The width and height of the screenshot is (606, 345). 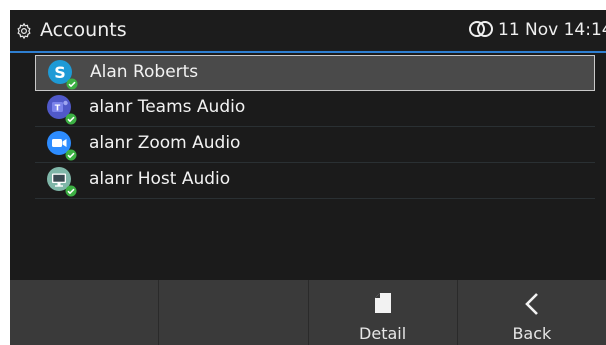 I want to click on page-title: Accounts, so click(x=83, y=30).